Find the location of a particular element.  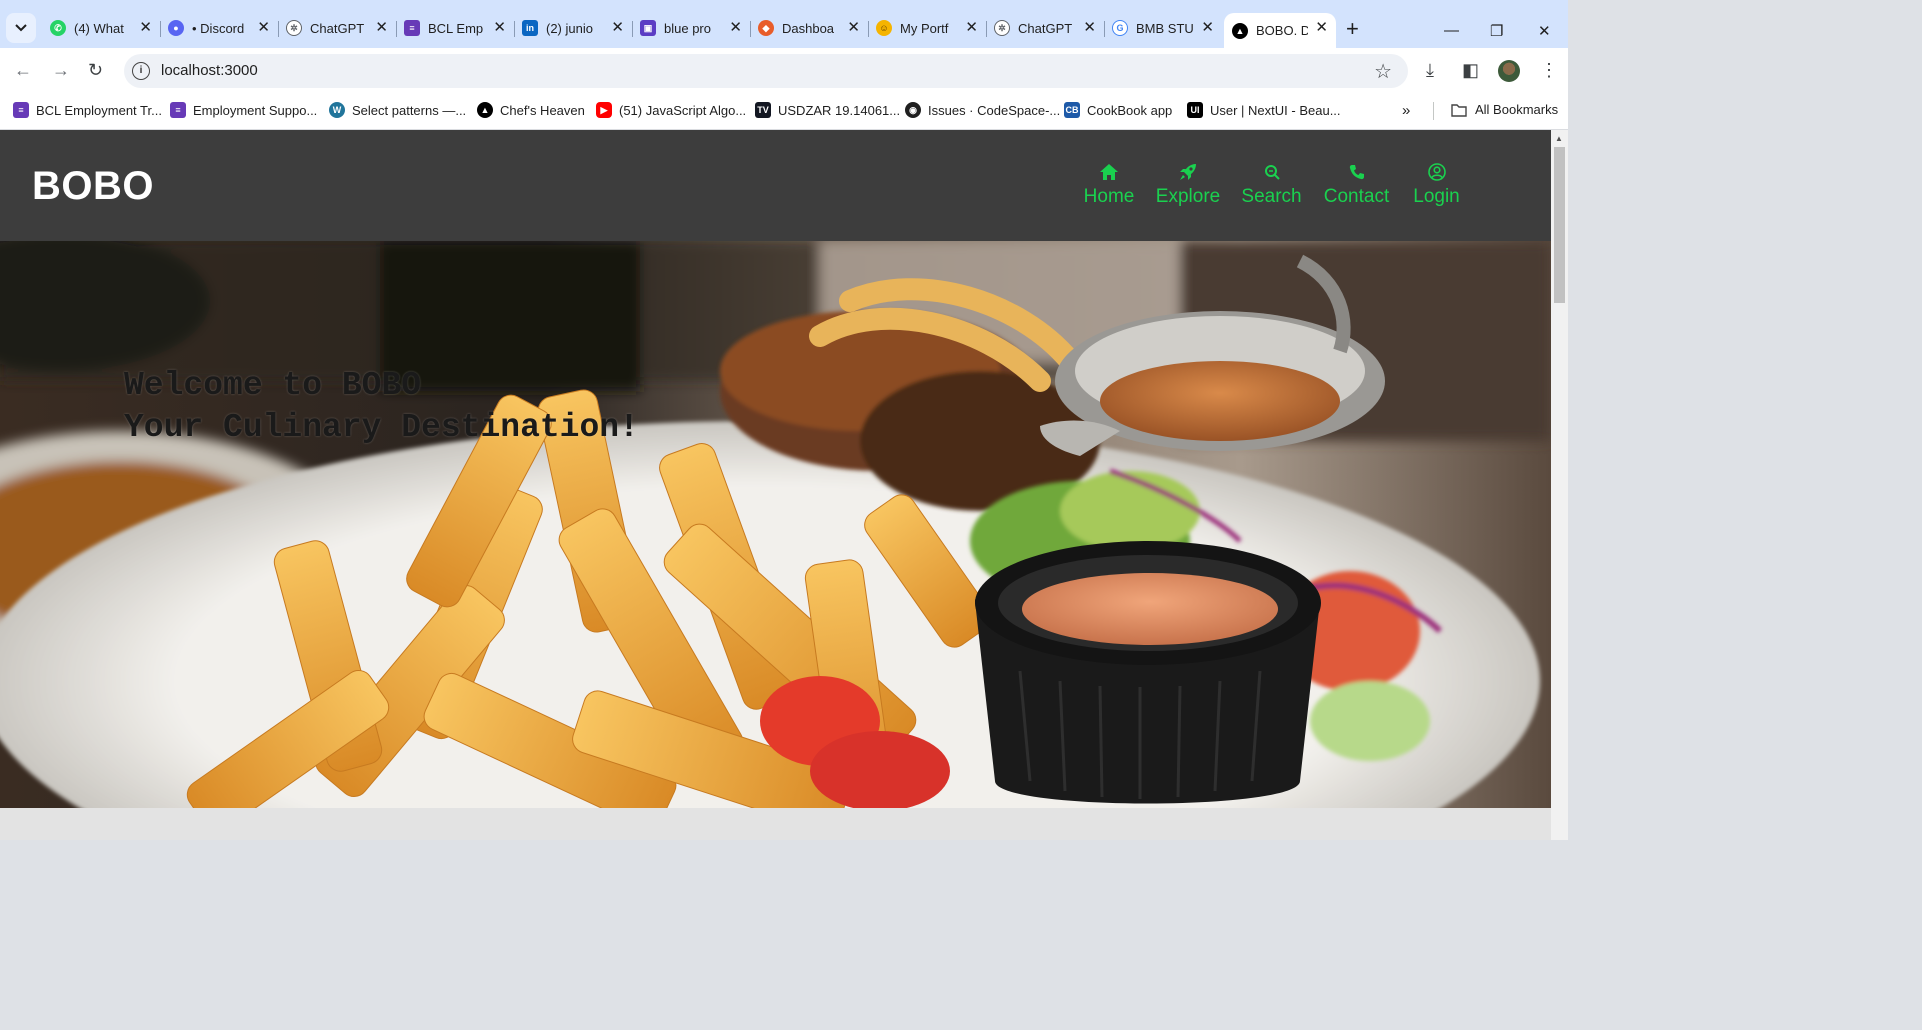

tab-1: ● • Discord ✕ is located at coordinates (219, 28).